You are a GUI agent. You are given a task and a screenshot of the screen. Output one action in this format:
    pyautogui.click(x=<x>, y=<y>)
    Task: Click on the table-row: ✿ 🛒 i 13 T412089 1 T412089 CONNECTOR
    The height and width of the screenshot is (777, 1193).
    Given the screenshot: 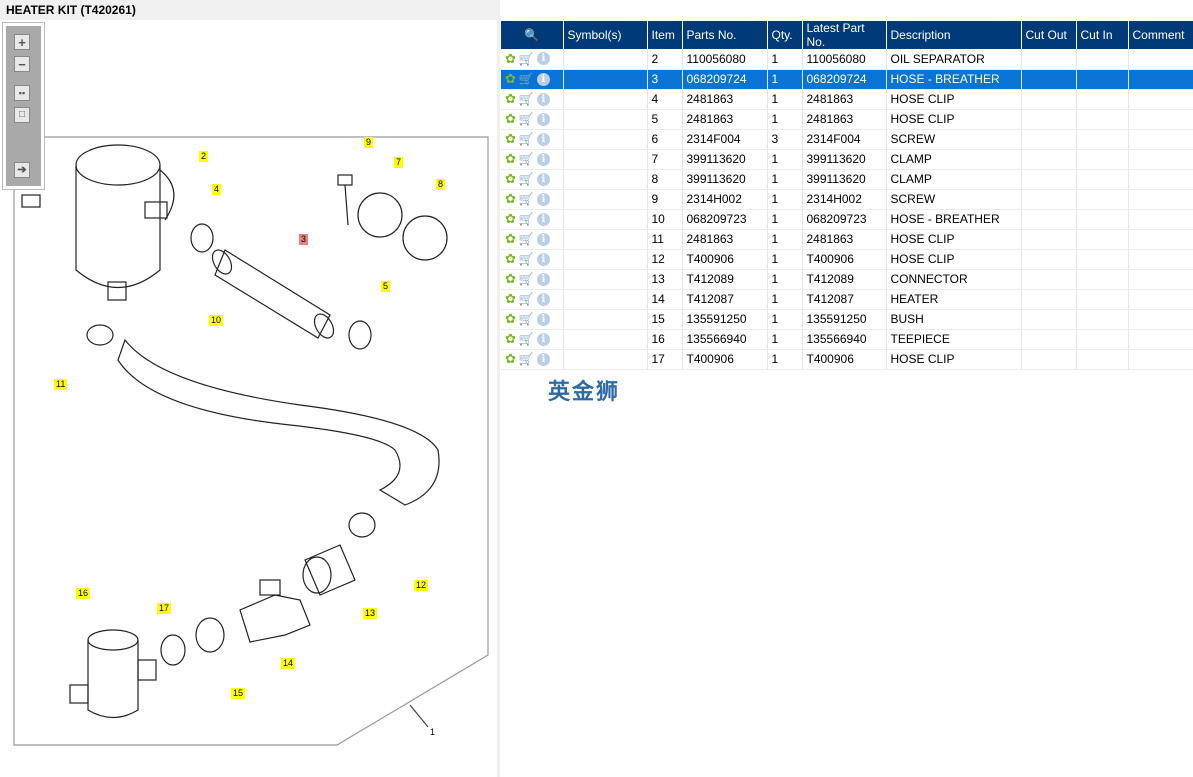 What is the action you would take?
    pyautogui.click(x=847, y=279)
    